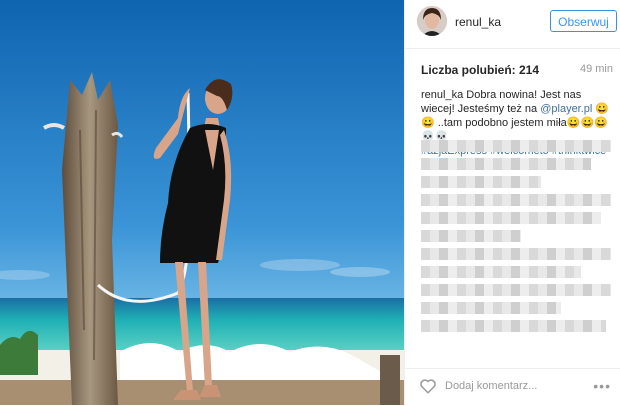  What do you see at coordinates (602, 386) in the screenshot?
I see `more-options-icon: •••` at bounding box center [602, 386].